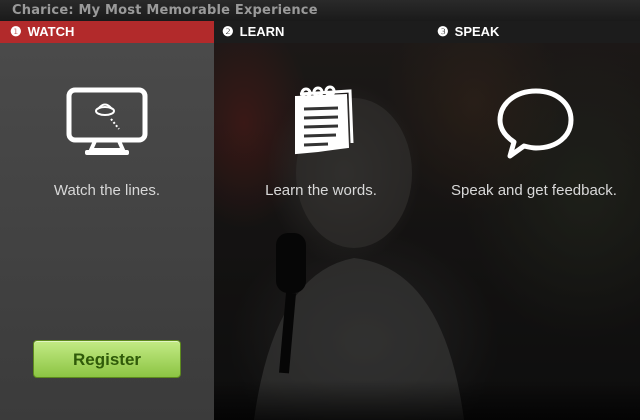 This screenshot has width=640, height=420. What do you see at coordinates (107, 190) in the screenshot?
I see `step-text-watch: Watch the lines.` at bounding box center [107, 190].